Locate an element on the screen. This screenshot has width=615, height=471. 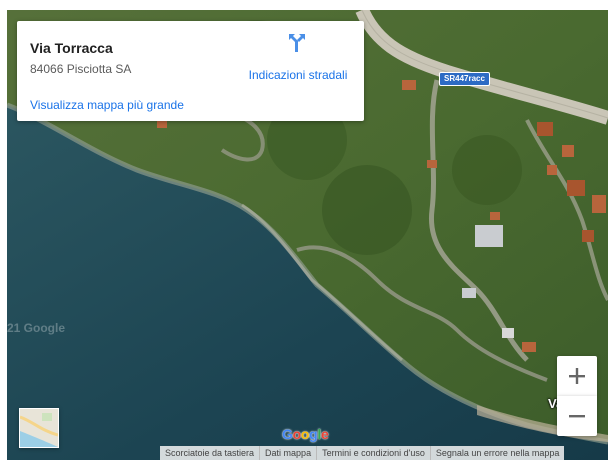
directions-button: Indicazioni stradali is located at coordinates (298, 59).